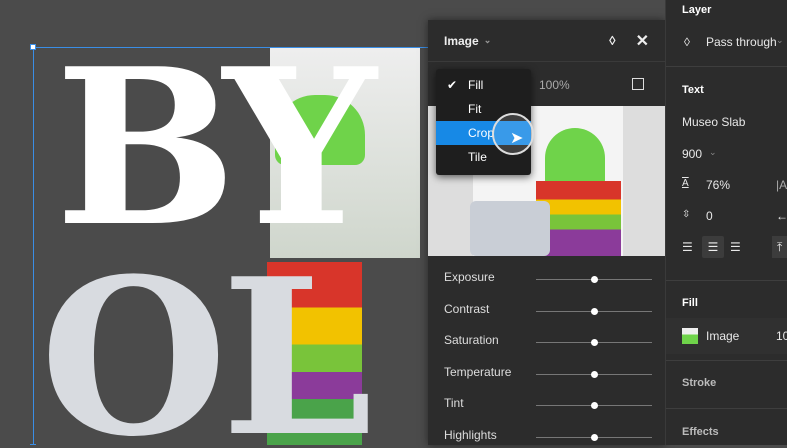 This screenshot has width=787, height=448. What do you see at coordinates (471, 340) in the screenshot?
I see `slider-label: Saturation` at bounding box center [471, 340].